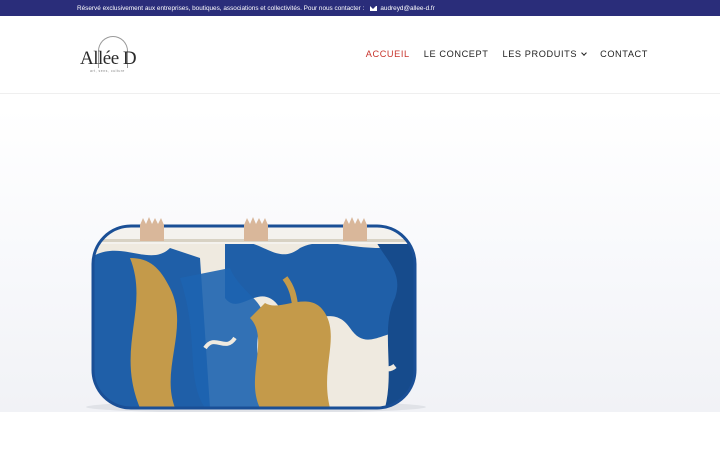 The image size is (720, 450). I want to click on nav-item-le-concept: LE CONCEPT, so click(456, 54).